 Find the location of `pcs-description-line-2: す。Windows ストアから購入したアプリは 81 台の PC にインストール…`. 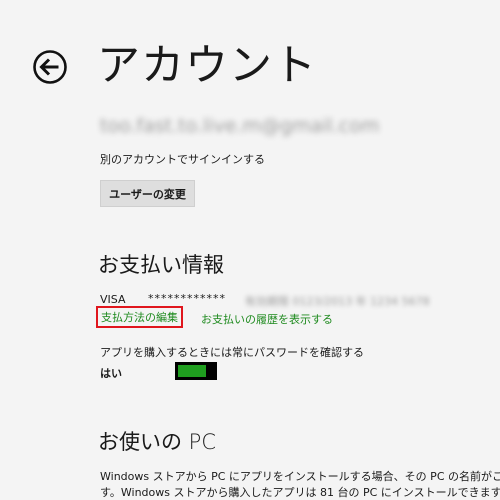

pcs-description-line-2: す。Windows ストアから購入したアプリは 81 台の PC にインストール… is located at coordinates (300, 492).